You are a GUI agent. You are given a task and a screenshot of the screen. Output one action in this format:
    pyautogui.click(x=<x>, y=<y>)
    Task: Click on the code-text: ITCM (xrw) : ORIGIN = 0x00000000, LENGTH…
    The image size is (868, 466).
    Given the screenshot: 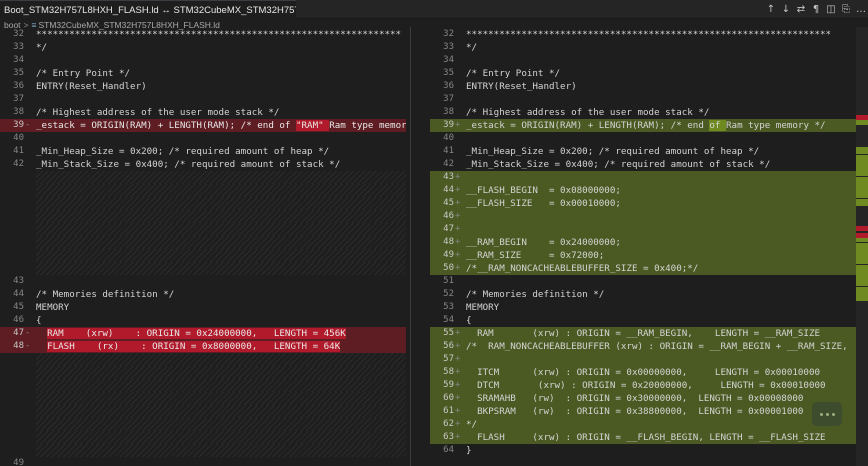 What is the action you would take?
    pyautogui.click(x=661, y=372)
    